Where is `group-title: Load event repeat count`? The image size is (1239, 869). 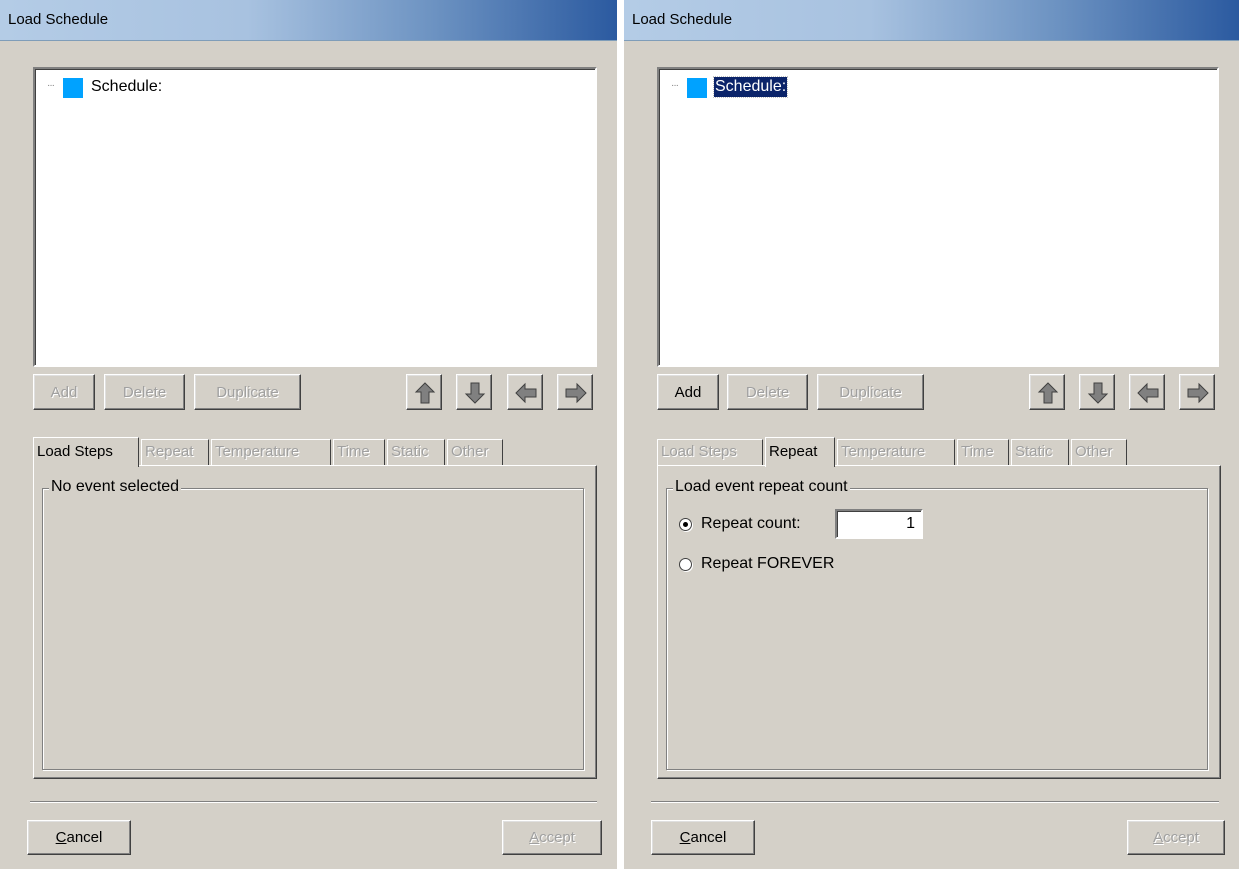
group-title: Load event repeat count is located at coordinates (761, 487).